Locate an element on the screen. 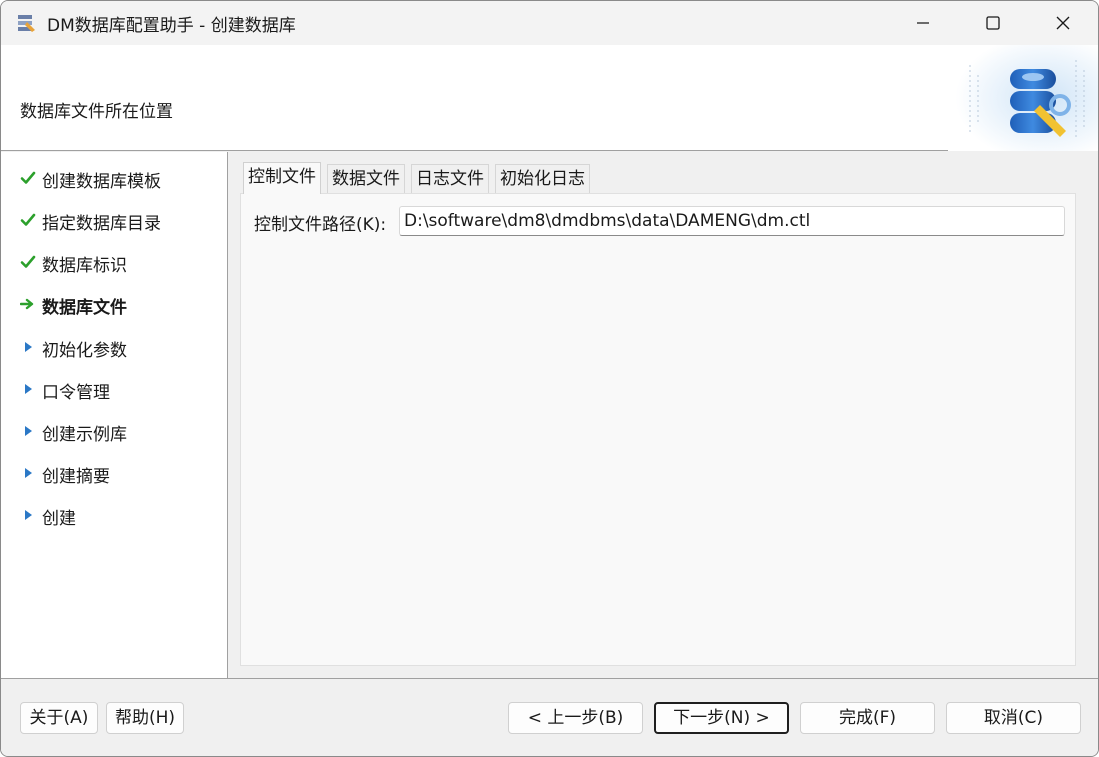  close-icon is located at coordinates (1063, 23).